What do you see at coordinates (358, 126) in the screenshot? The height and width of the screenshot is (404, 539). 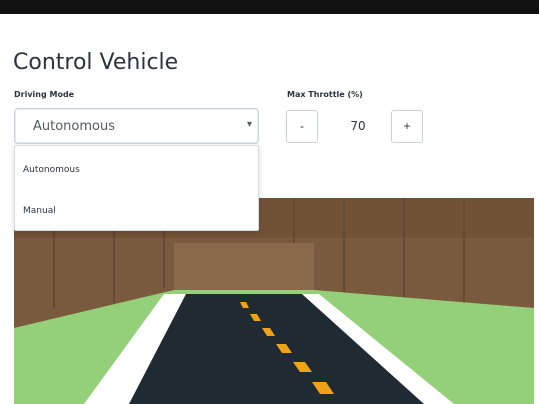 I see `throttle-value: 70` at bounding box center [358, 126].